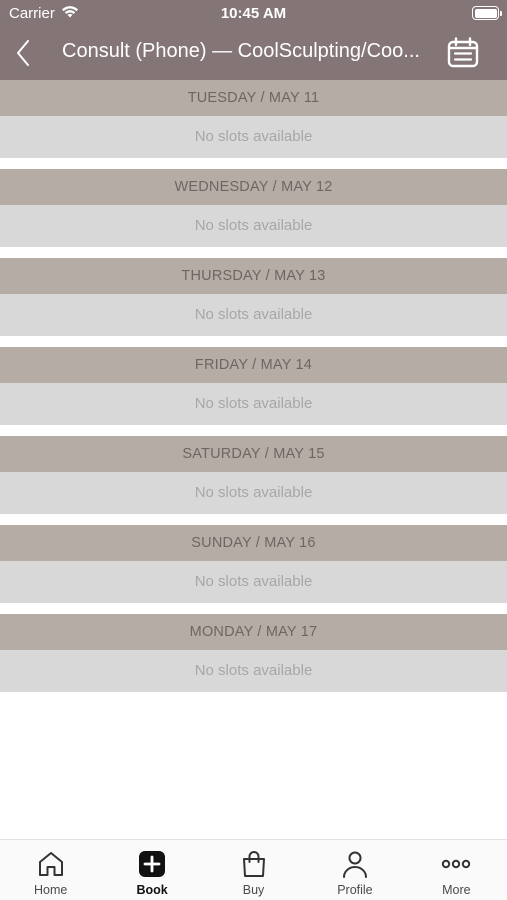 Image resolution: width=507 pixels, height=900 pixels. What do you see at coordinates (355, 864) in the screenshot?
I see `person-icon` at bounding box center [355, 864].